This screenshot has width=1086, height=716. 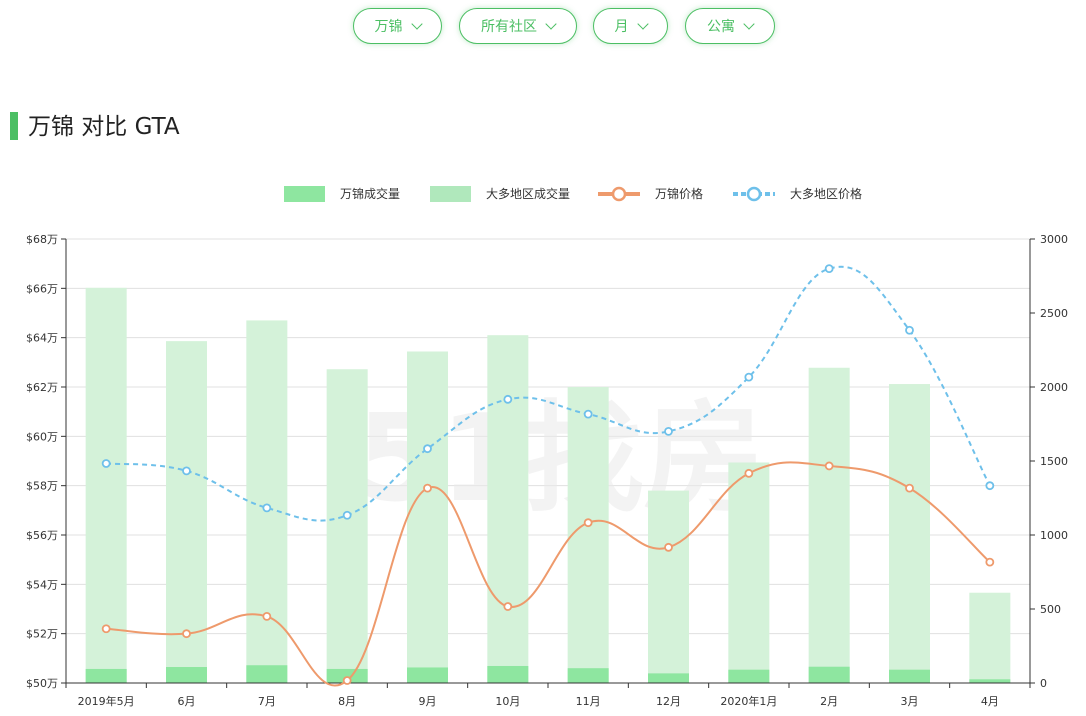 What do you see at coordinates (829, 701) in the screenshot?
I see `x-tick-label: 2月` at bounding box center [829, 701].